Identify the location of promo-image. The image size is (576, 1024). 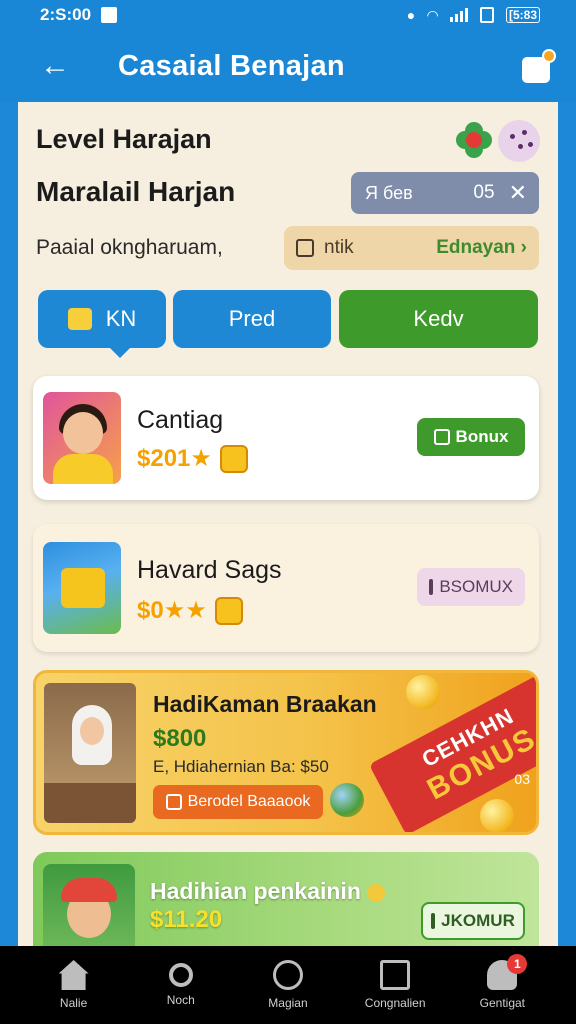
(90, 753).